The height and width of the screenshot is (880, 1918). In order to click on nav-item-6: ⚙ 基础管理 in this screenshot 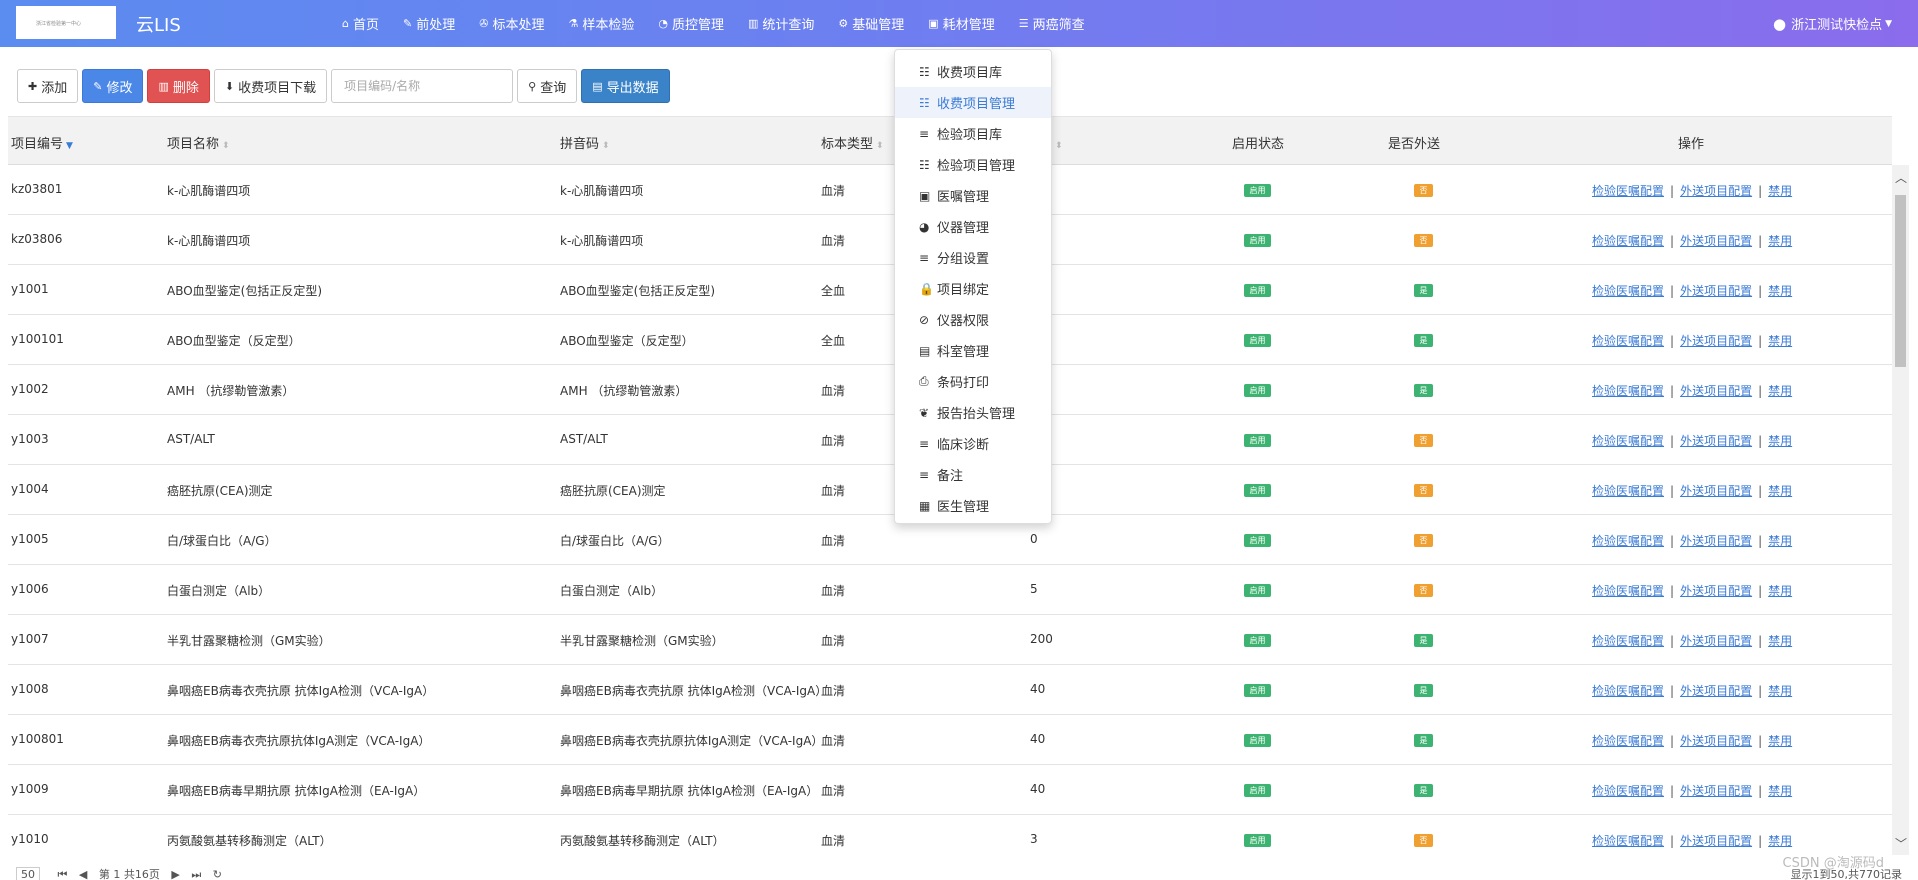, I will do `click(871, 23)`.